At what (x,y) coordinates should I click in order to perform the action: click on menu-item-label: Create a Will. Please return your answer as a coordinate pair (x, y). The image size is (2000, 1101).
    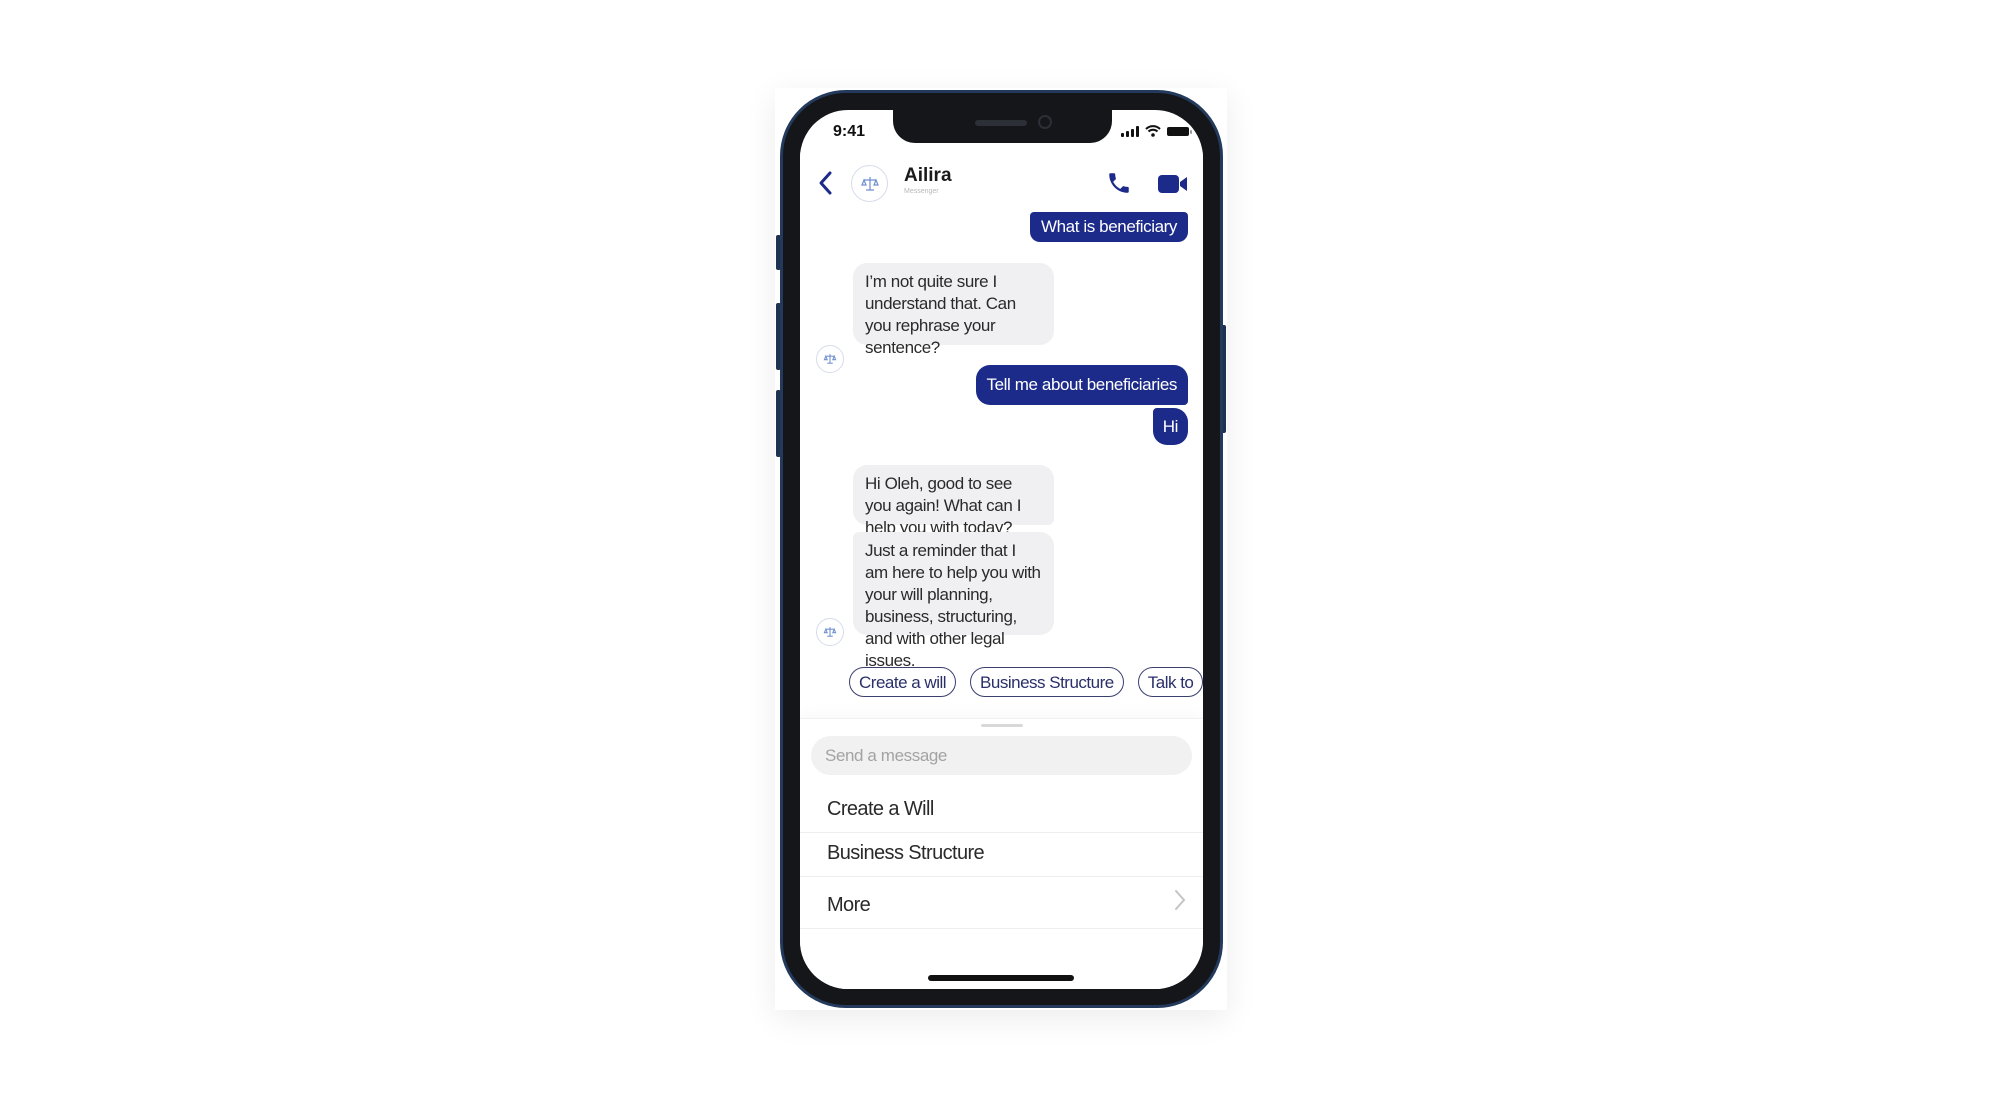
    Looking at the image, I should click on (880, 809).